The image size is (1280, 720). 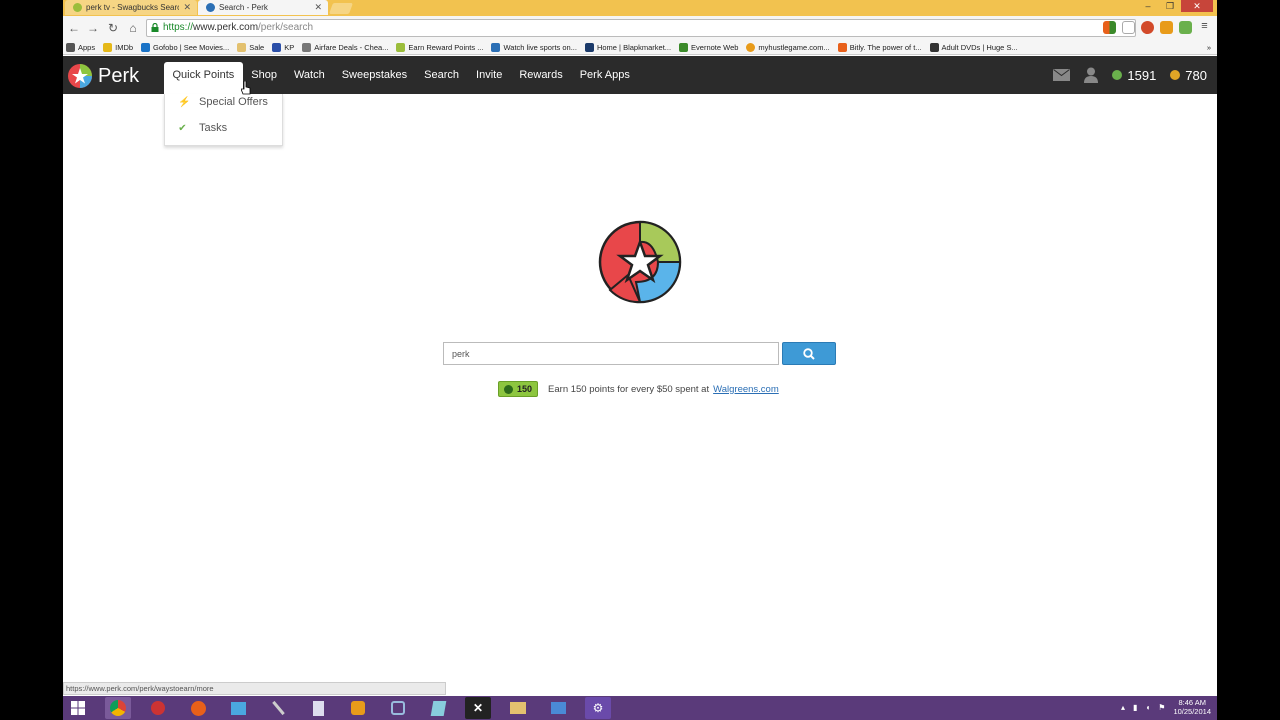 I want to click on media-player-icon, so click(x=358, y=708).